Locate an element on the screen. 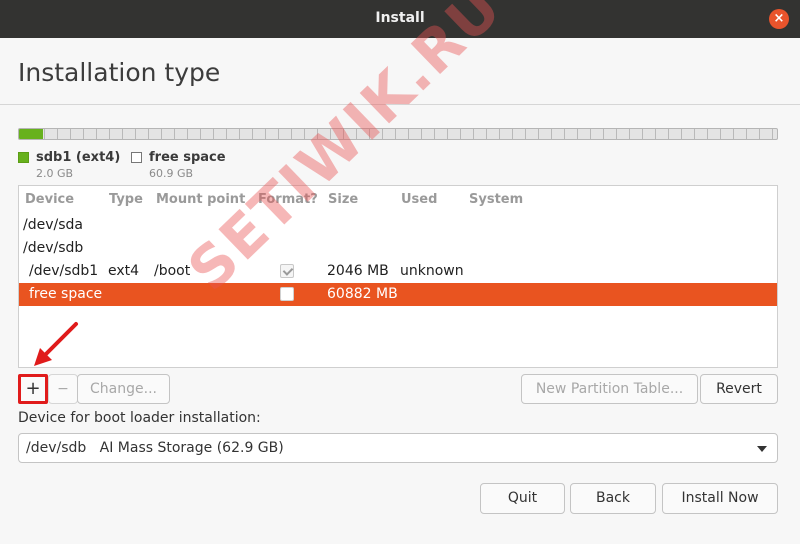 Image resolution: width=800 pixels, height=544 pixels. column-header-mount-point: Mount point is located at coordinates (200, 199).